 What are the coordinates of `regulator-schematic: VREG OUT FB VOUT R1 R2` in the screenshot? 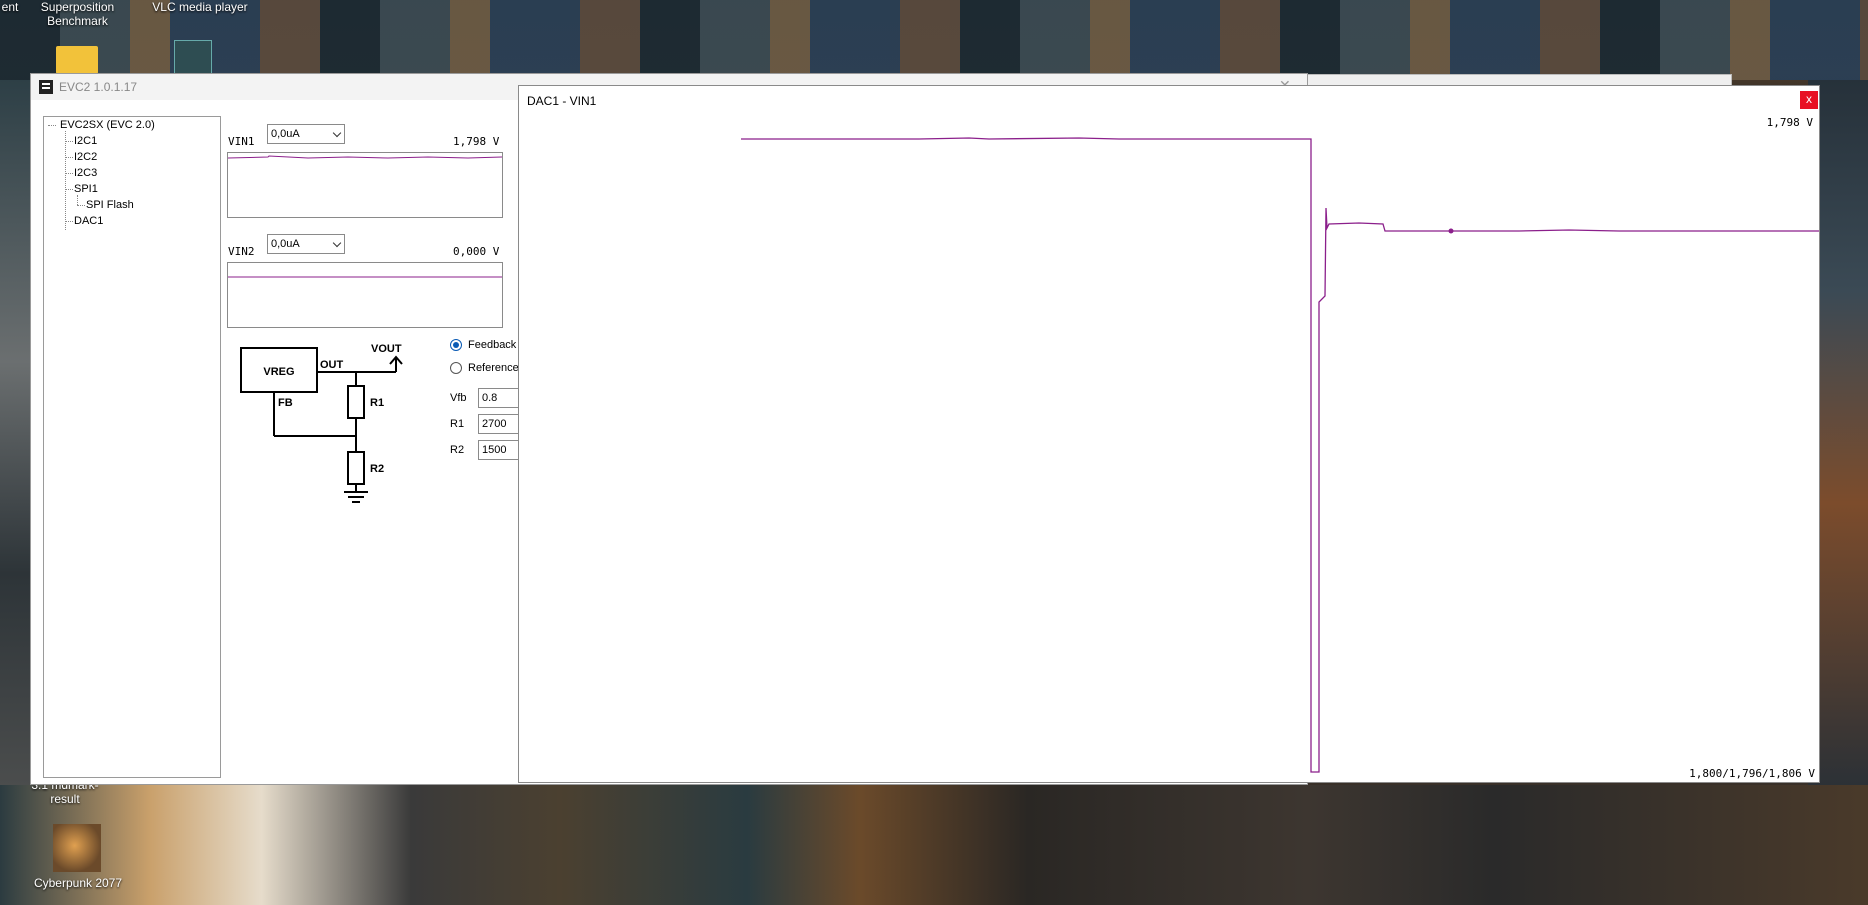 It's located at (321, 423).